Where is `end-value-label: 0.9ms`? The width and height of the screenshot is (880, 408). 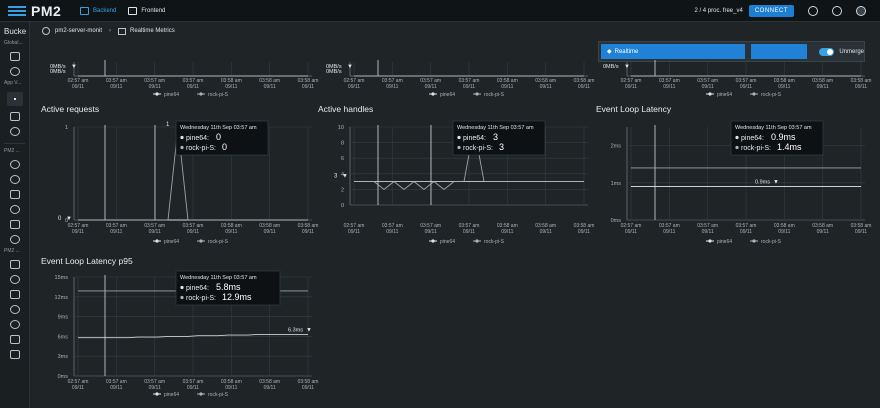 end-value-label: 0.9ms is located at coordinates (762, 183).